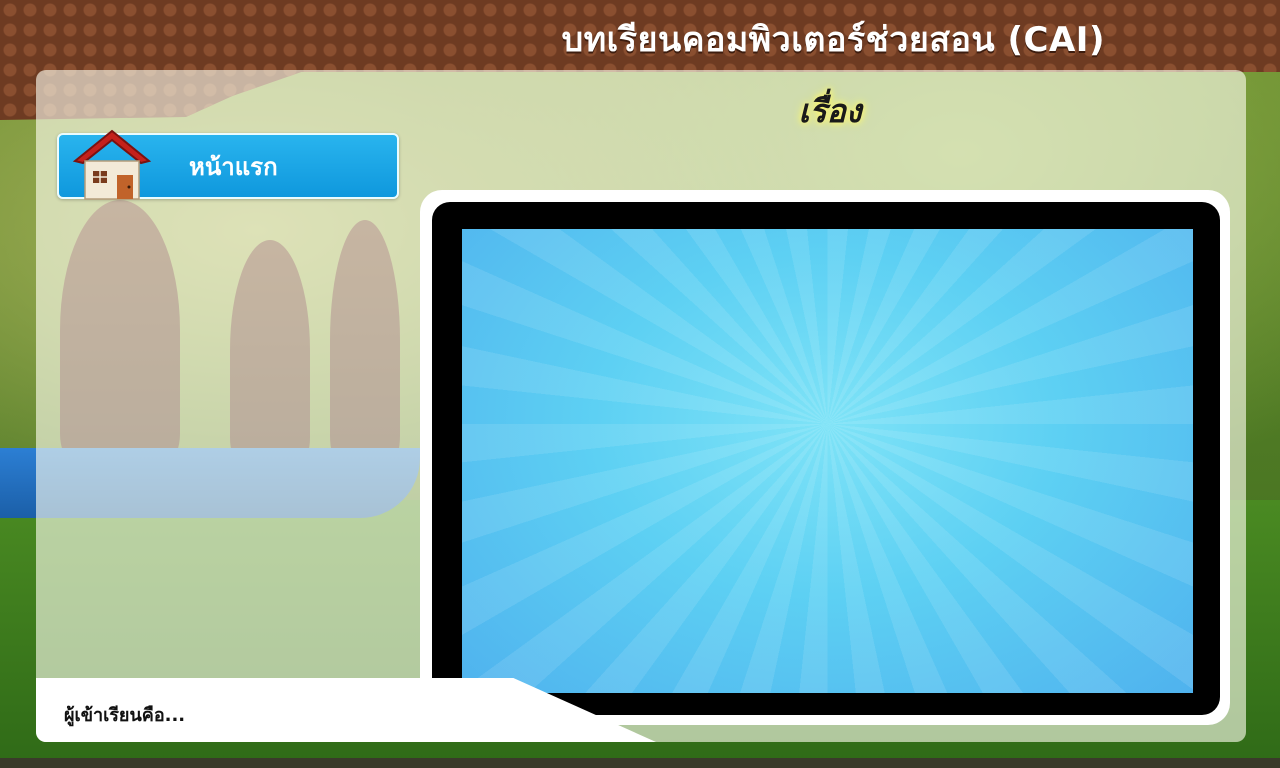 This screenshot has width=1280, height=768. I want to click on home-button: หน้าแรก, so click(228, 164).